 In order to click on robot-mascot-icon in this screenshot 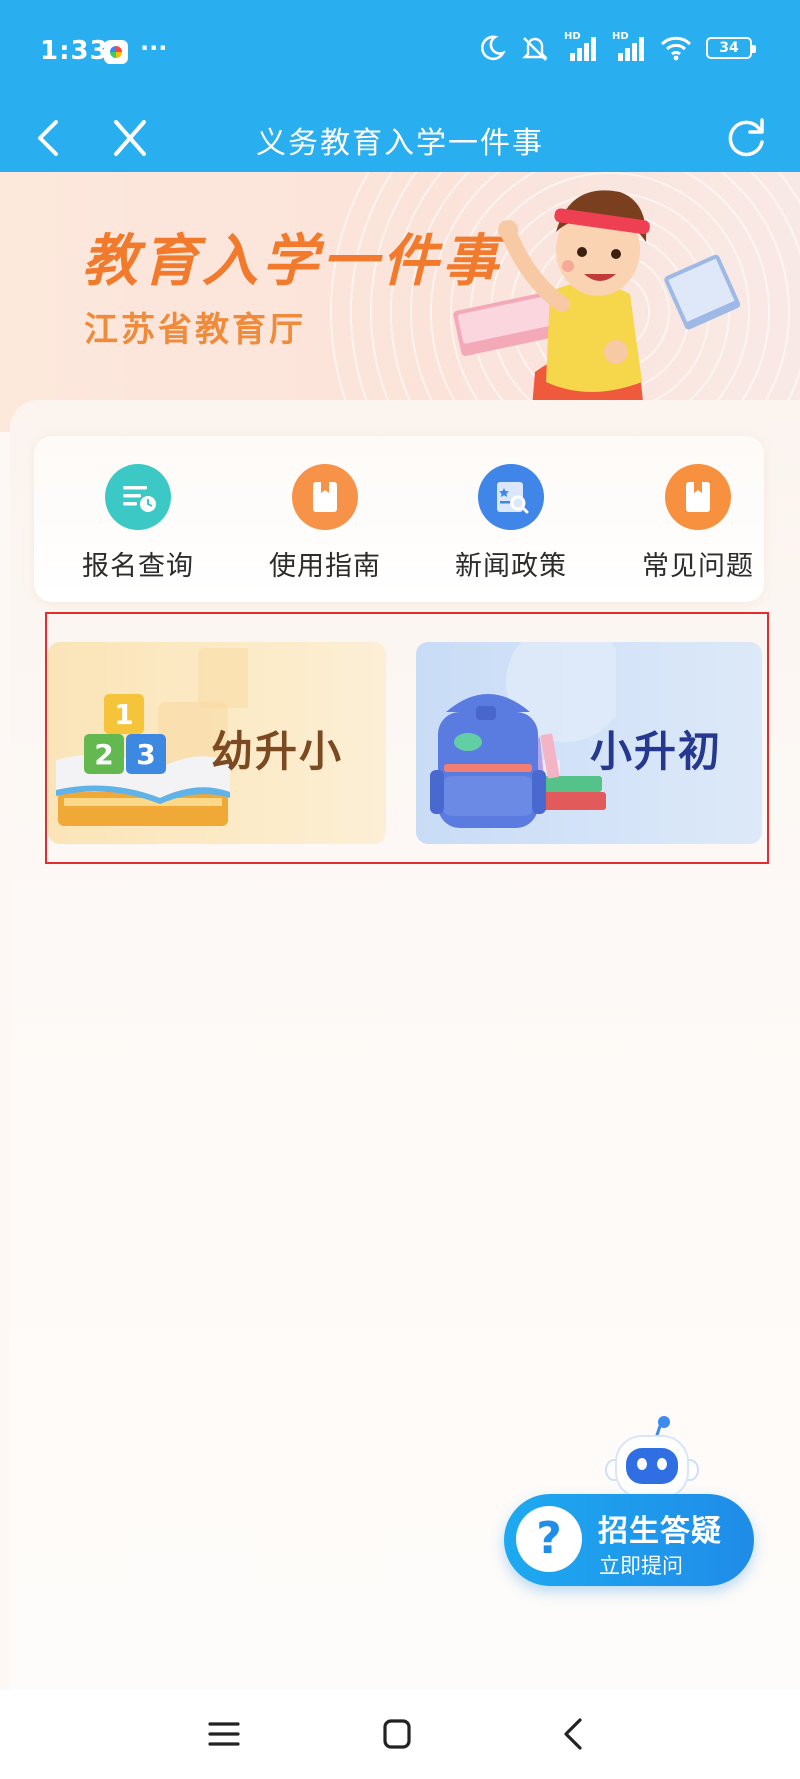, I will do `click(652, 1457)`.